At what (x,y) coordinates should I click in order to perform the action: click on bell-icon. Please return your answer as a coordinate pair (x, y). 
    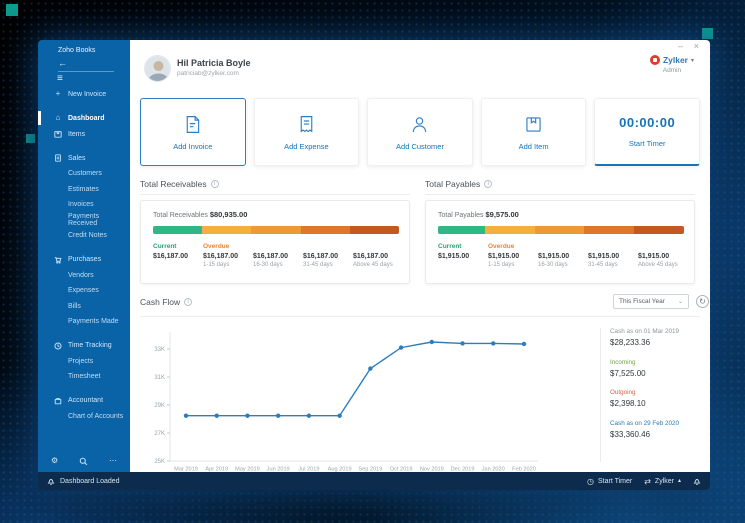
    Looking at the image, I should click on (697, 481).